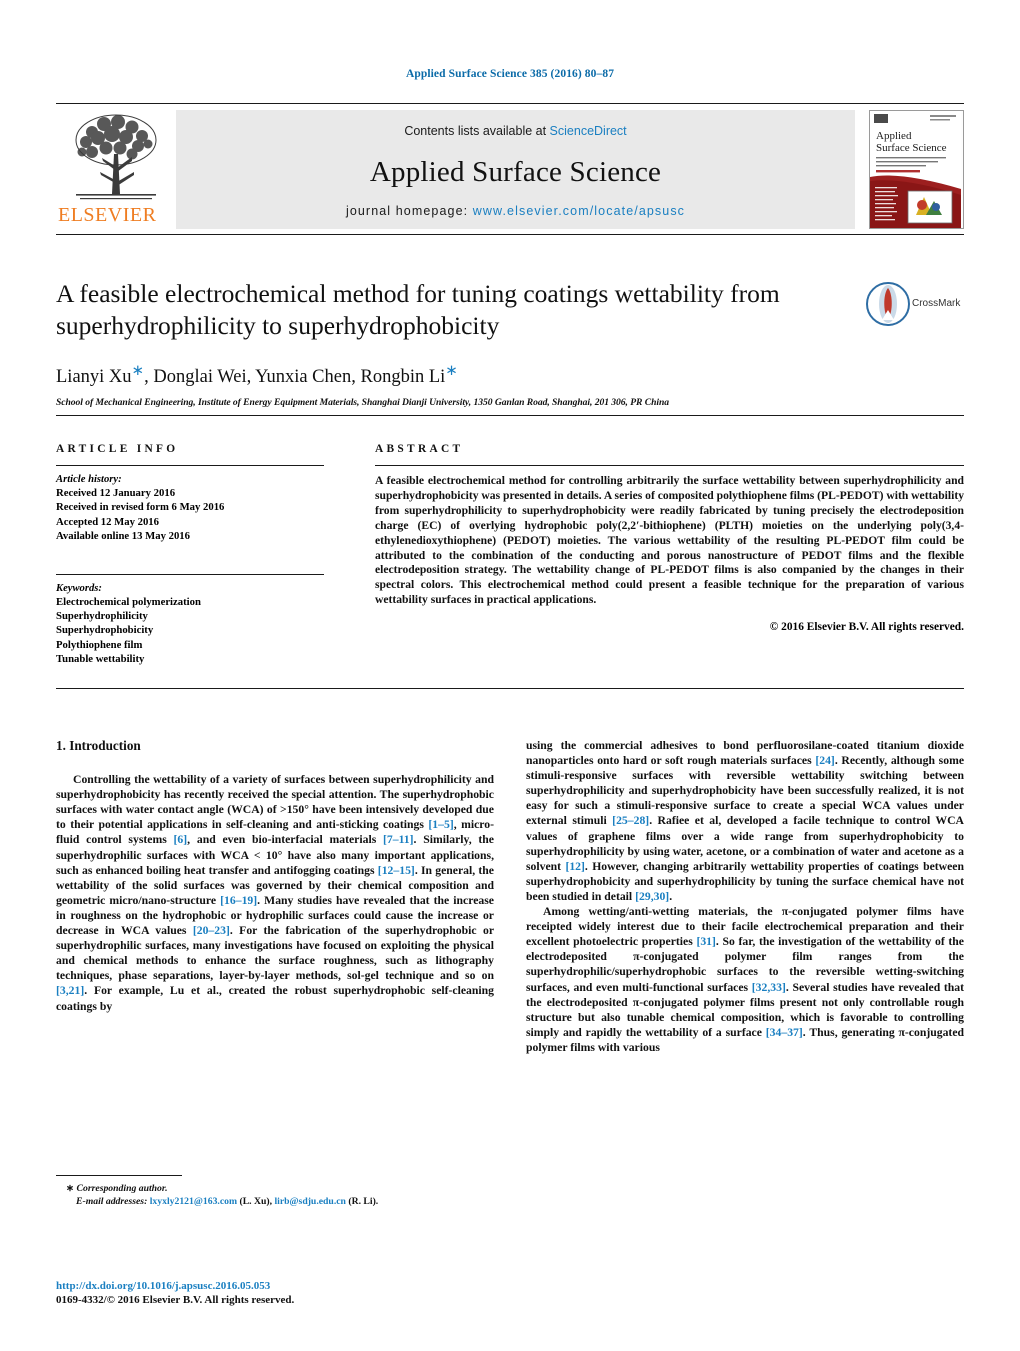 This screenshot has width=1020, height=1351. I want to click on email-link-2: lirb@sdju.edu.cn, so click(309, 1201).